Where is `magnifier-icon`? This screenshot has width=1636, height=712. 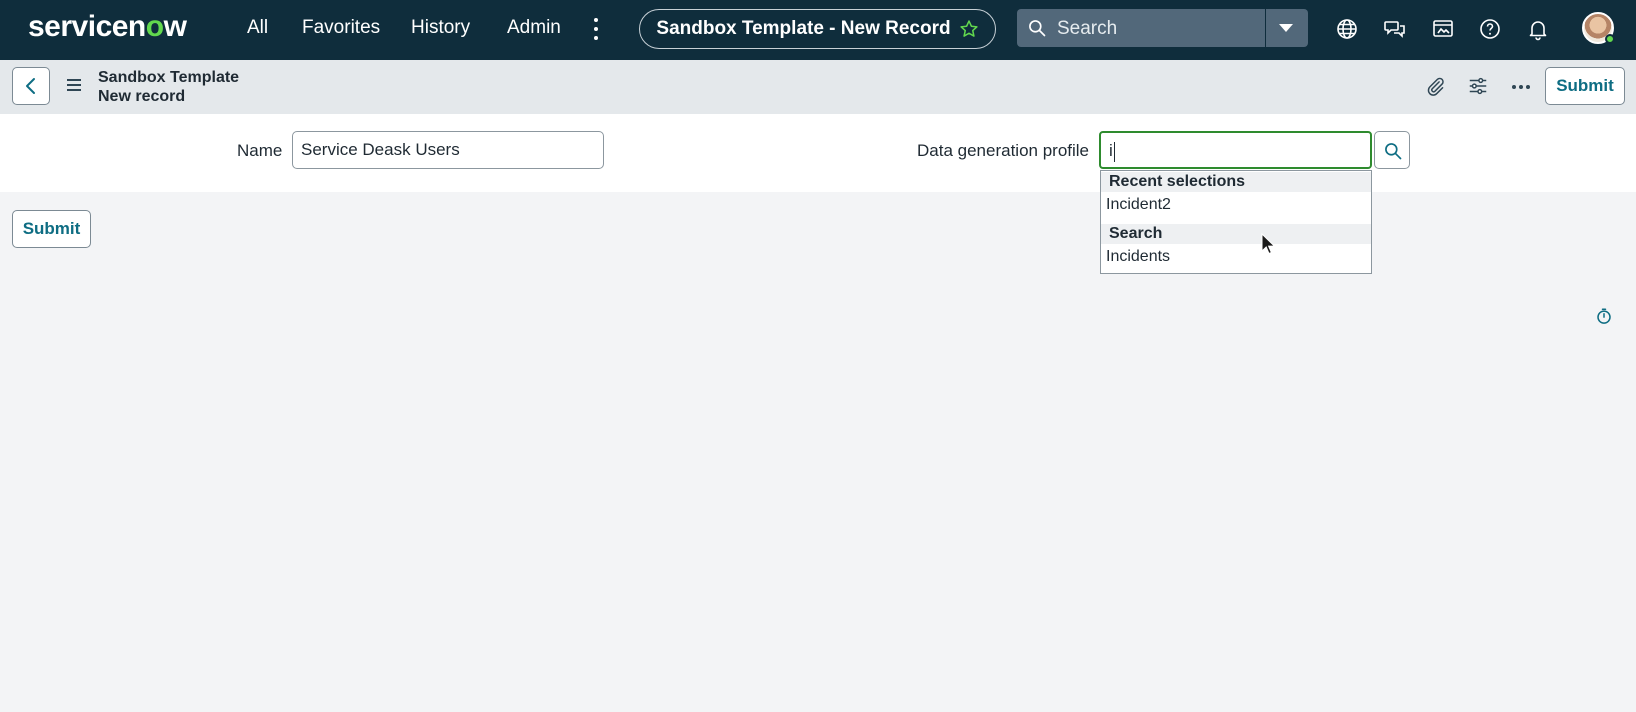
magnifier-icon is located at coordinates (1393, 151).